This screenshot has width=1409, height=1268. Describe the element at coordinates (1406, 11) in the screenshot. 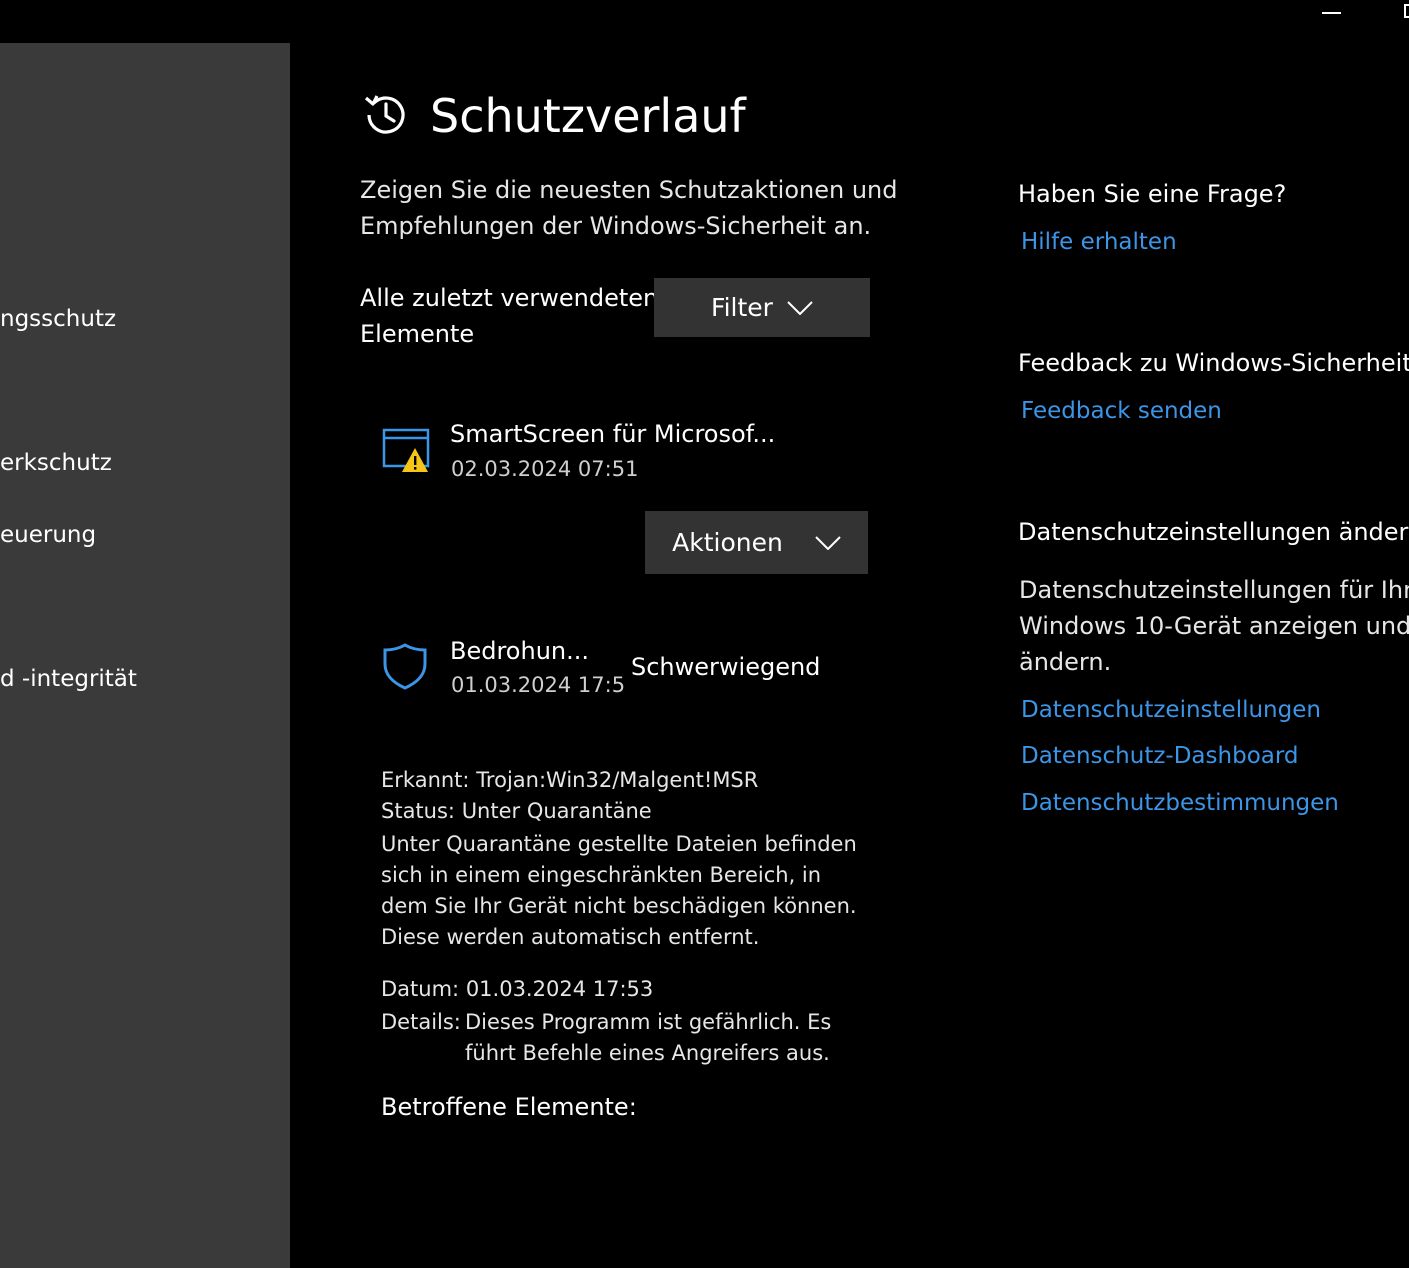

I see `maximize-icon` at that location.